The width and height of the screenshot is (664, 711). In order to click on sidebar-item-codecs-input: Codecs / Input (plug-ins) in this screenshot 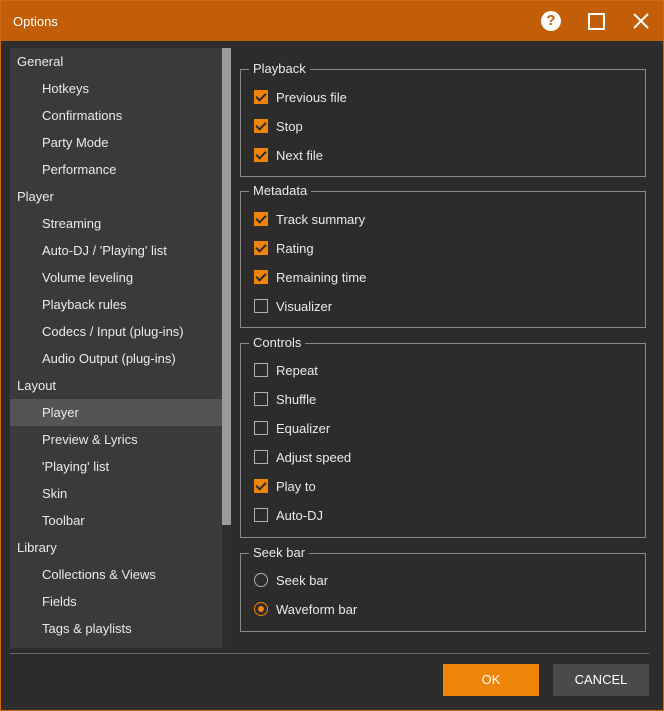, I will do `click(116, 331)`.